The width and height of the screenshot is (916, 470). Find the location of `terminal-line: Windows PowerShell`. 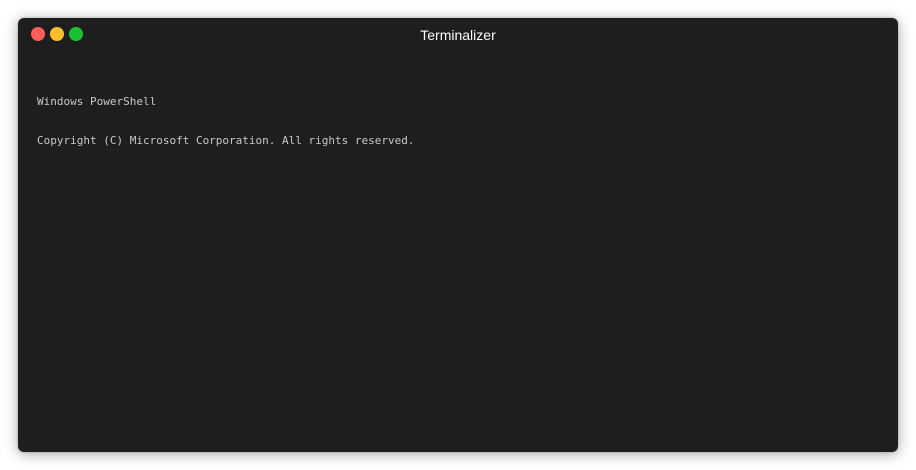

terminal-line: Windows PowerShell is located at coordinates (97, 101).